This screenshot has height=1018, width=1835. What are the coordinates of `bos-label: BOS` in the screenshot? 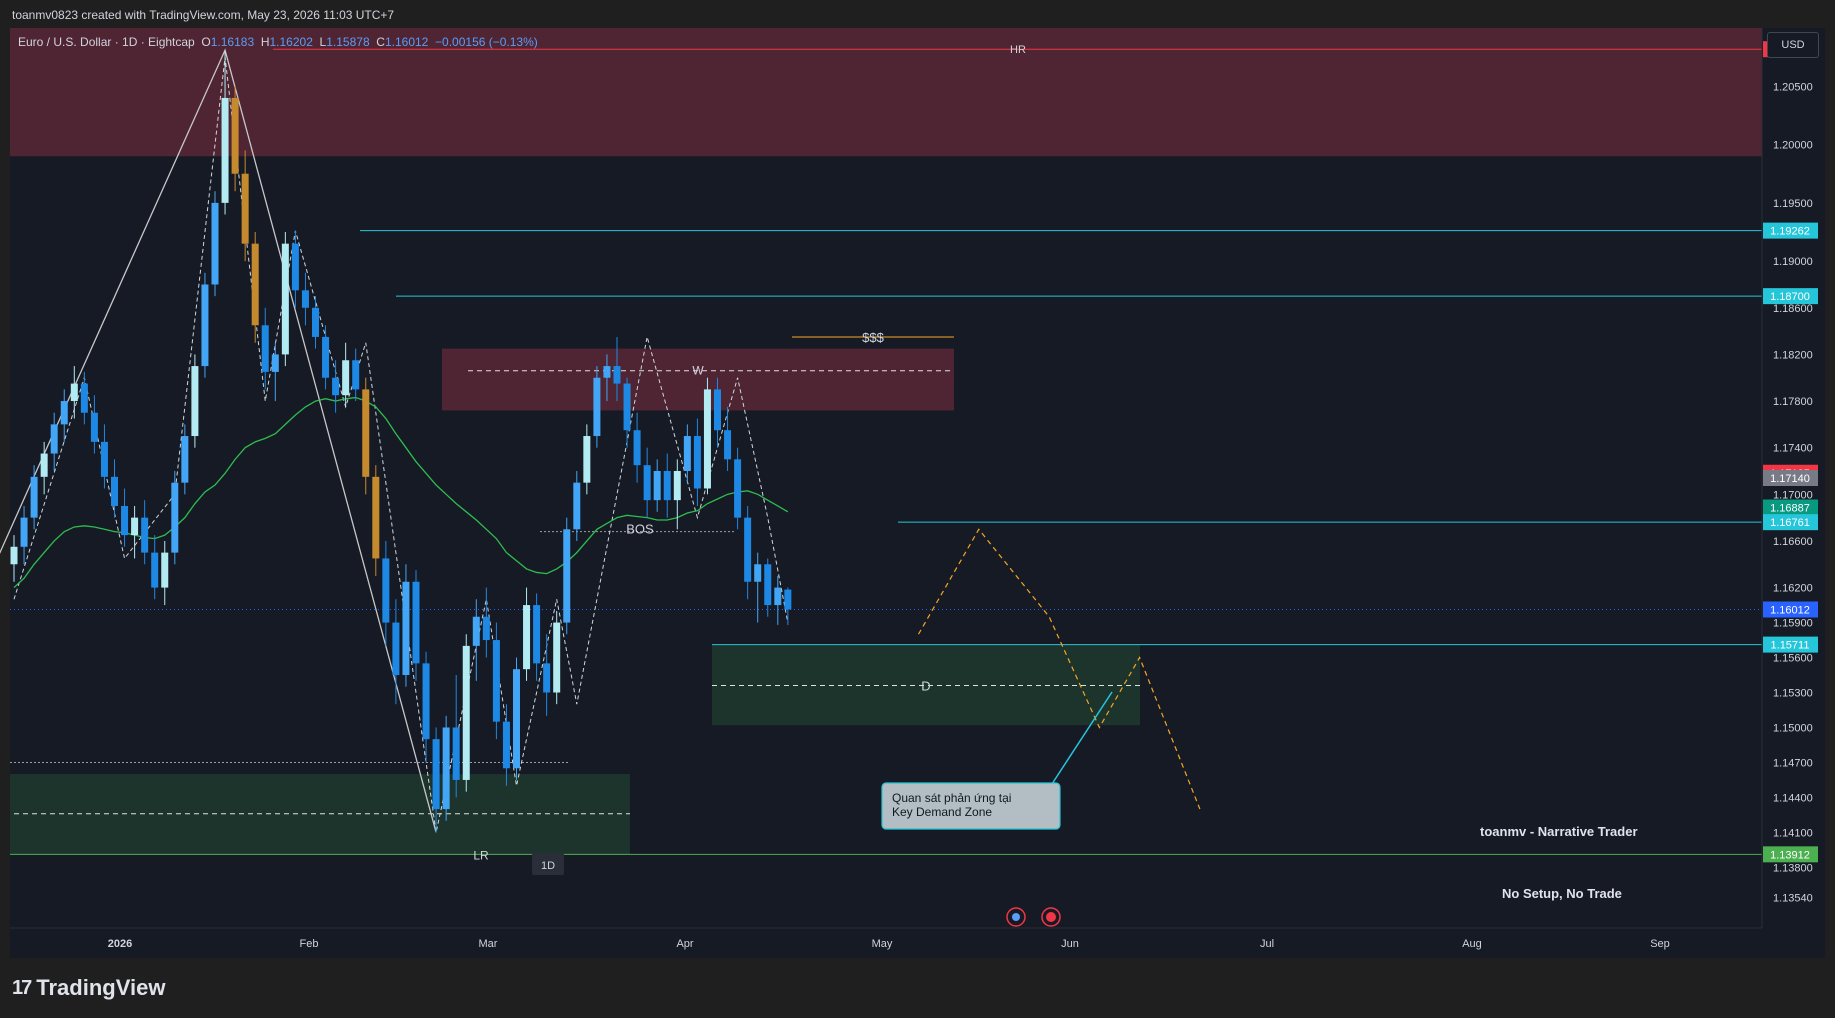 It's located at (640, 529).